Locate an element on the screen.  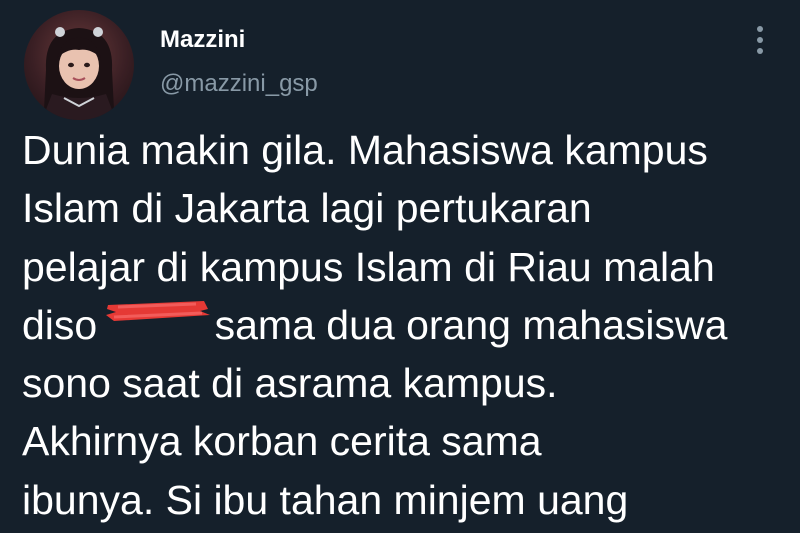
avatar-image is located at coordinates (79, 73).